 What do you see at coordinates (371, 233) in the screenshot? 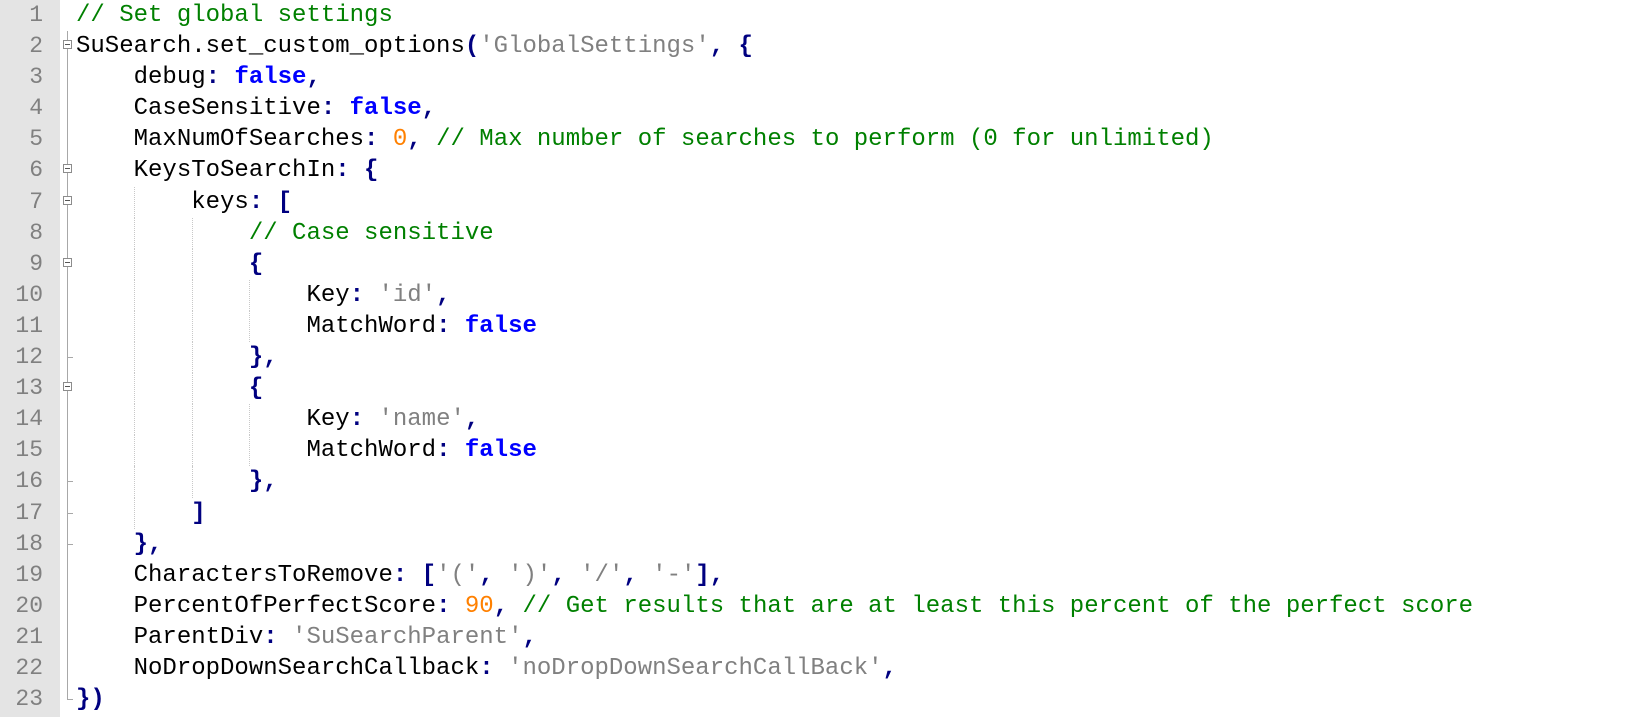
I see `token-comment: // Case sensitive` at bounding box center [371, 233].